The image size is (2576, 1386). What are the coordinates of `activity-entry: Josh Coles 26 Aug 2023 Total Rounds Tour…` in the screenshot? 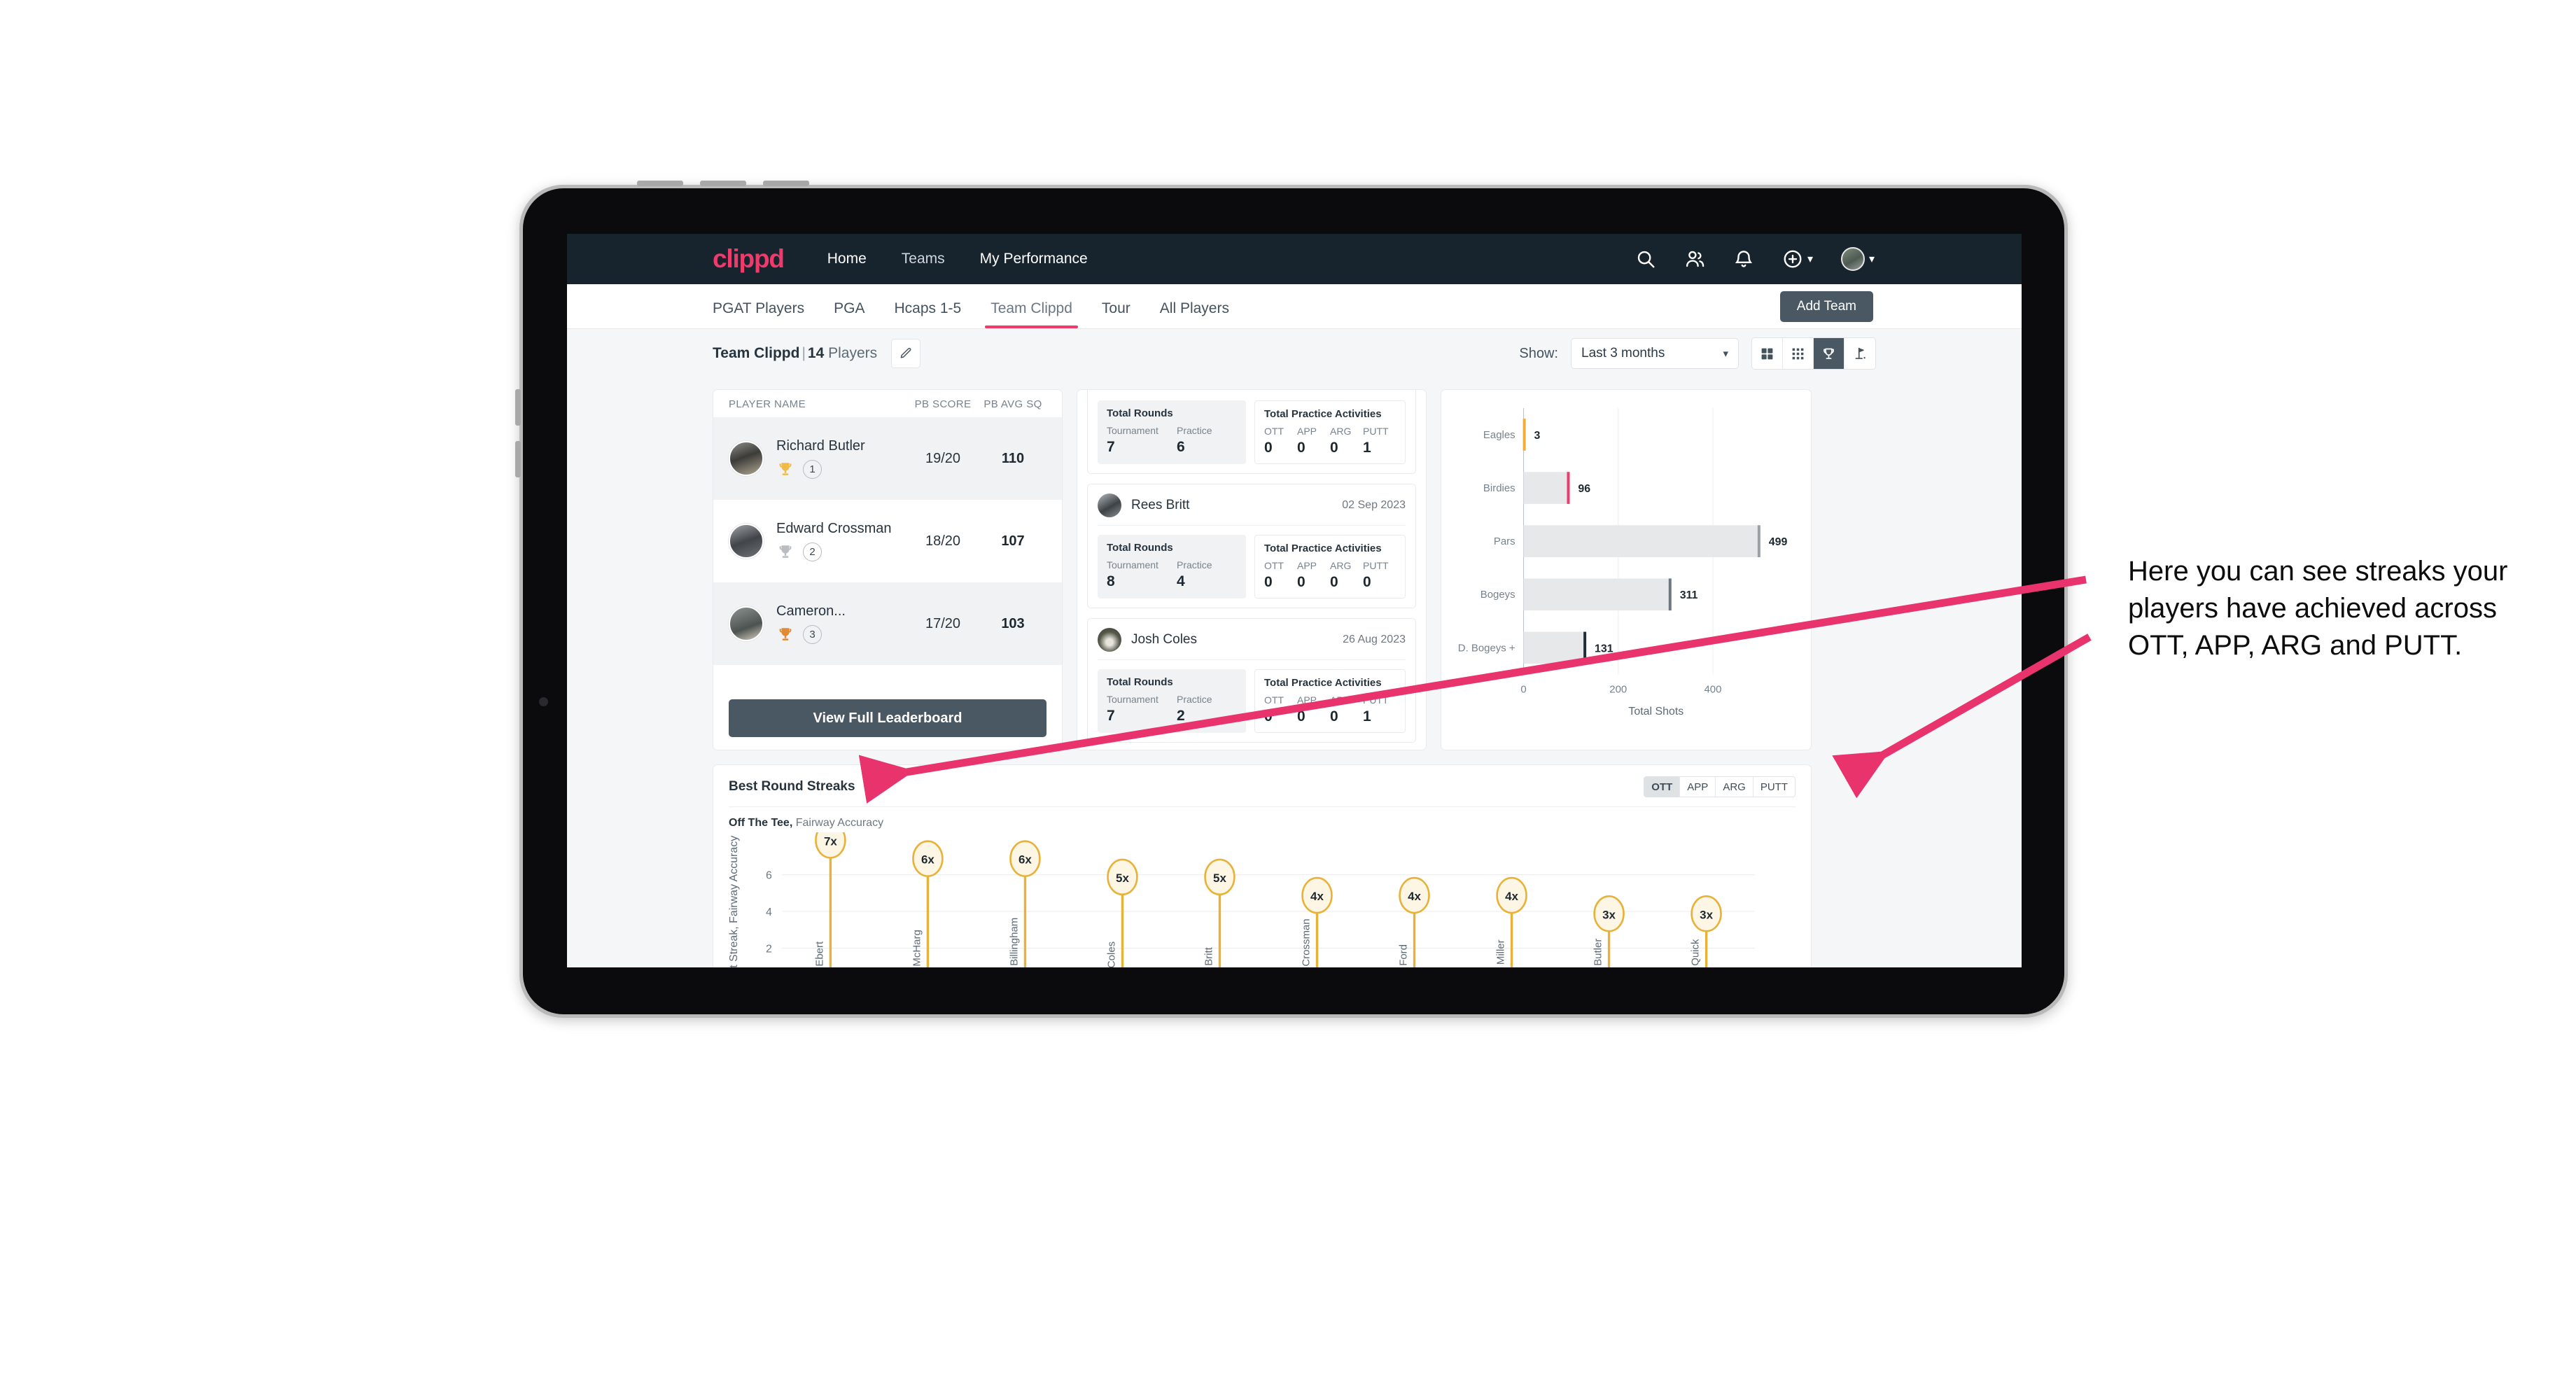 It's located at (1251, 680).